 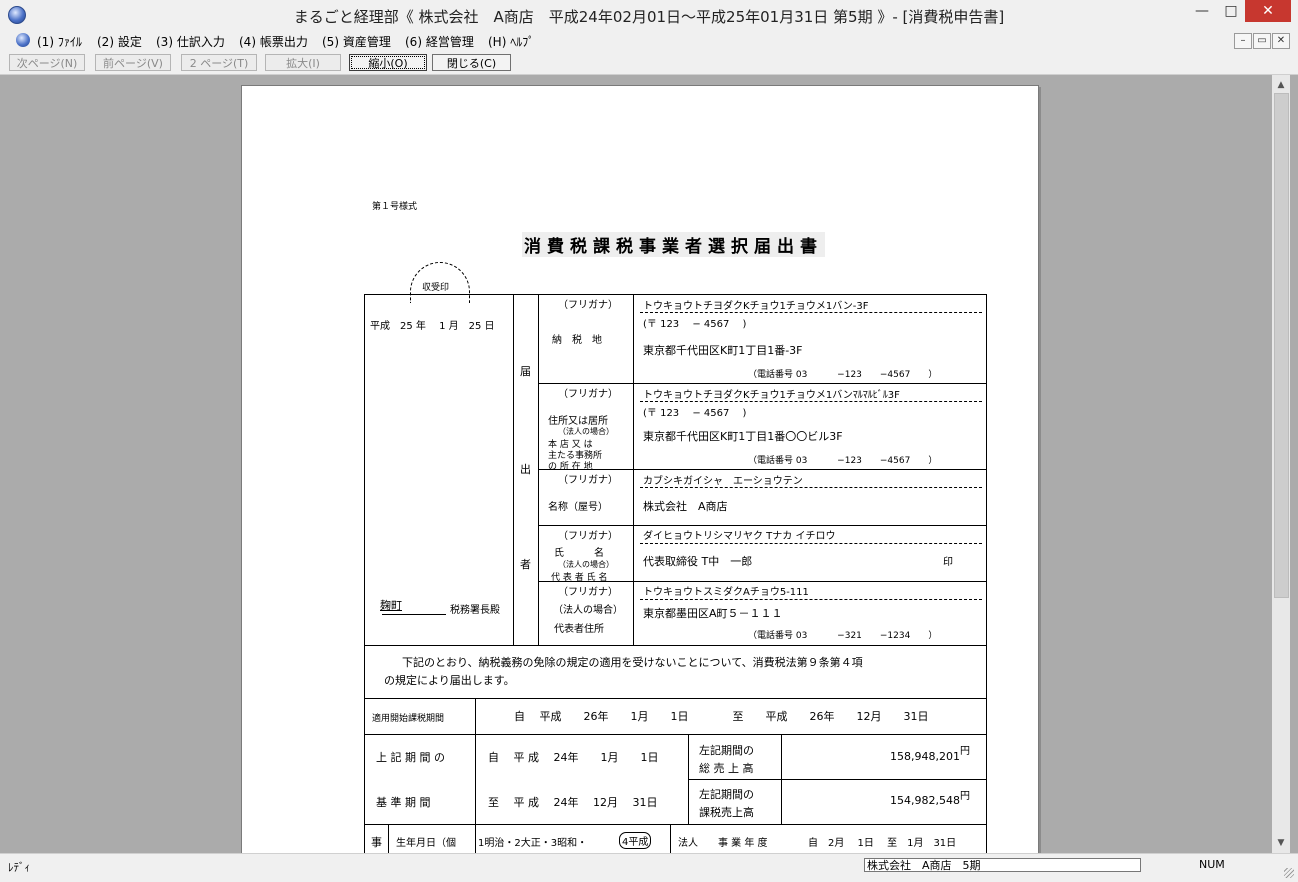 What do you see at coordinates (925, 756) in the screenshot?
I see `total-sales-value: 158,948,201` at bounding box center [925, 756].